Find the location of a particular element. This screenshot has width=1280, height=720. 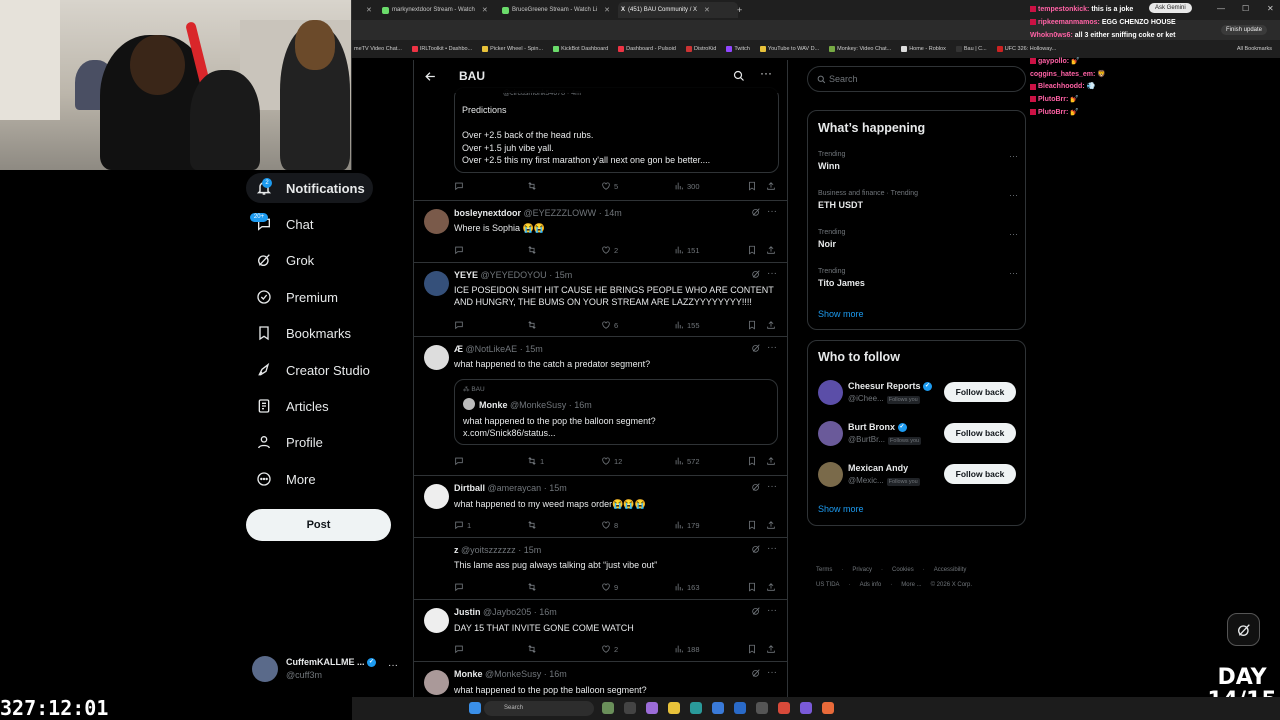

browser-tab-active: X (451) BAU Community / X ✕ is located at coordinates (678, 10).